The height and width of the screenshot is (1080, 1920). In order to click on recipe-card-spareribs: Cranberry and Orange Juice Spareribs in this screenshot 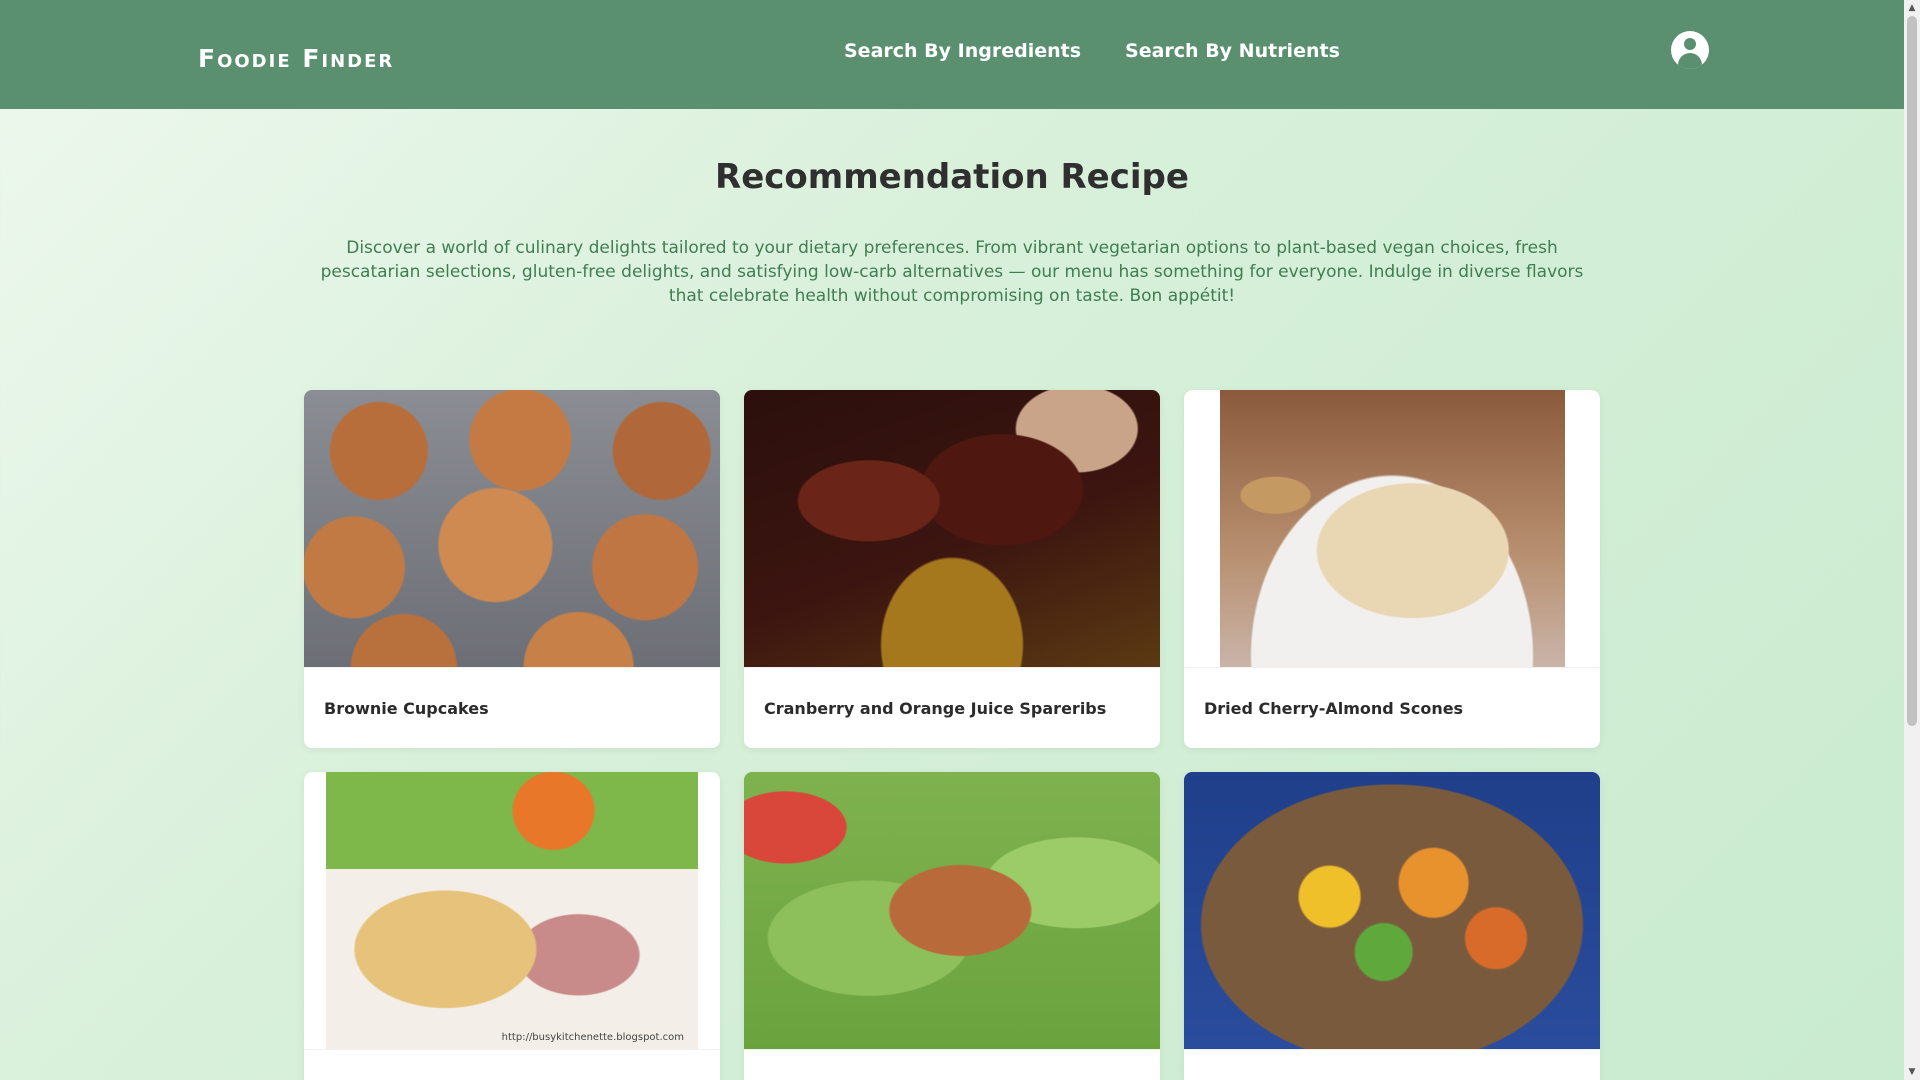, I will do `click(952, 569)`.